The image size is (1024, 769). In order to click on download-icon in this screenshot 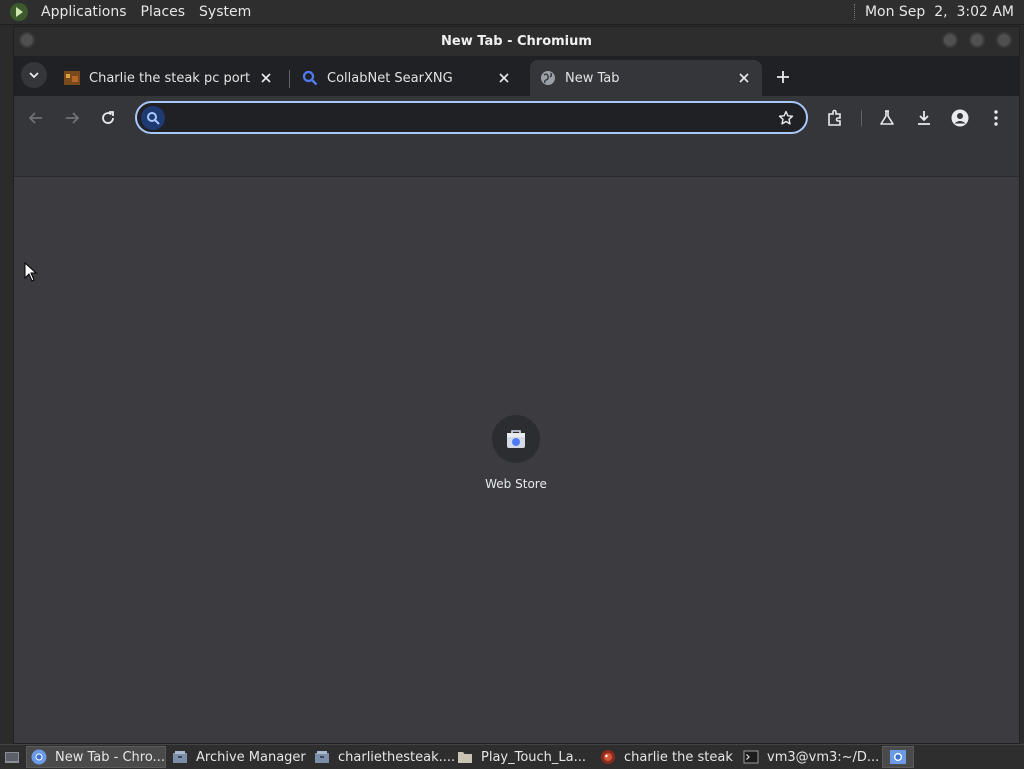, I will do `click(924, 118)`.